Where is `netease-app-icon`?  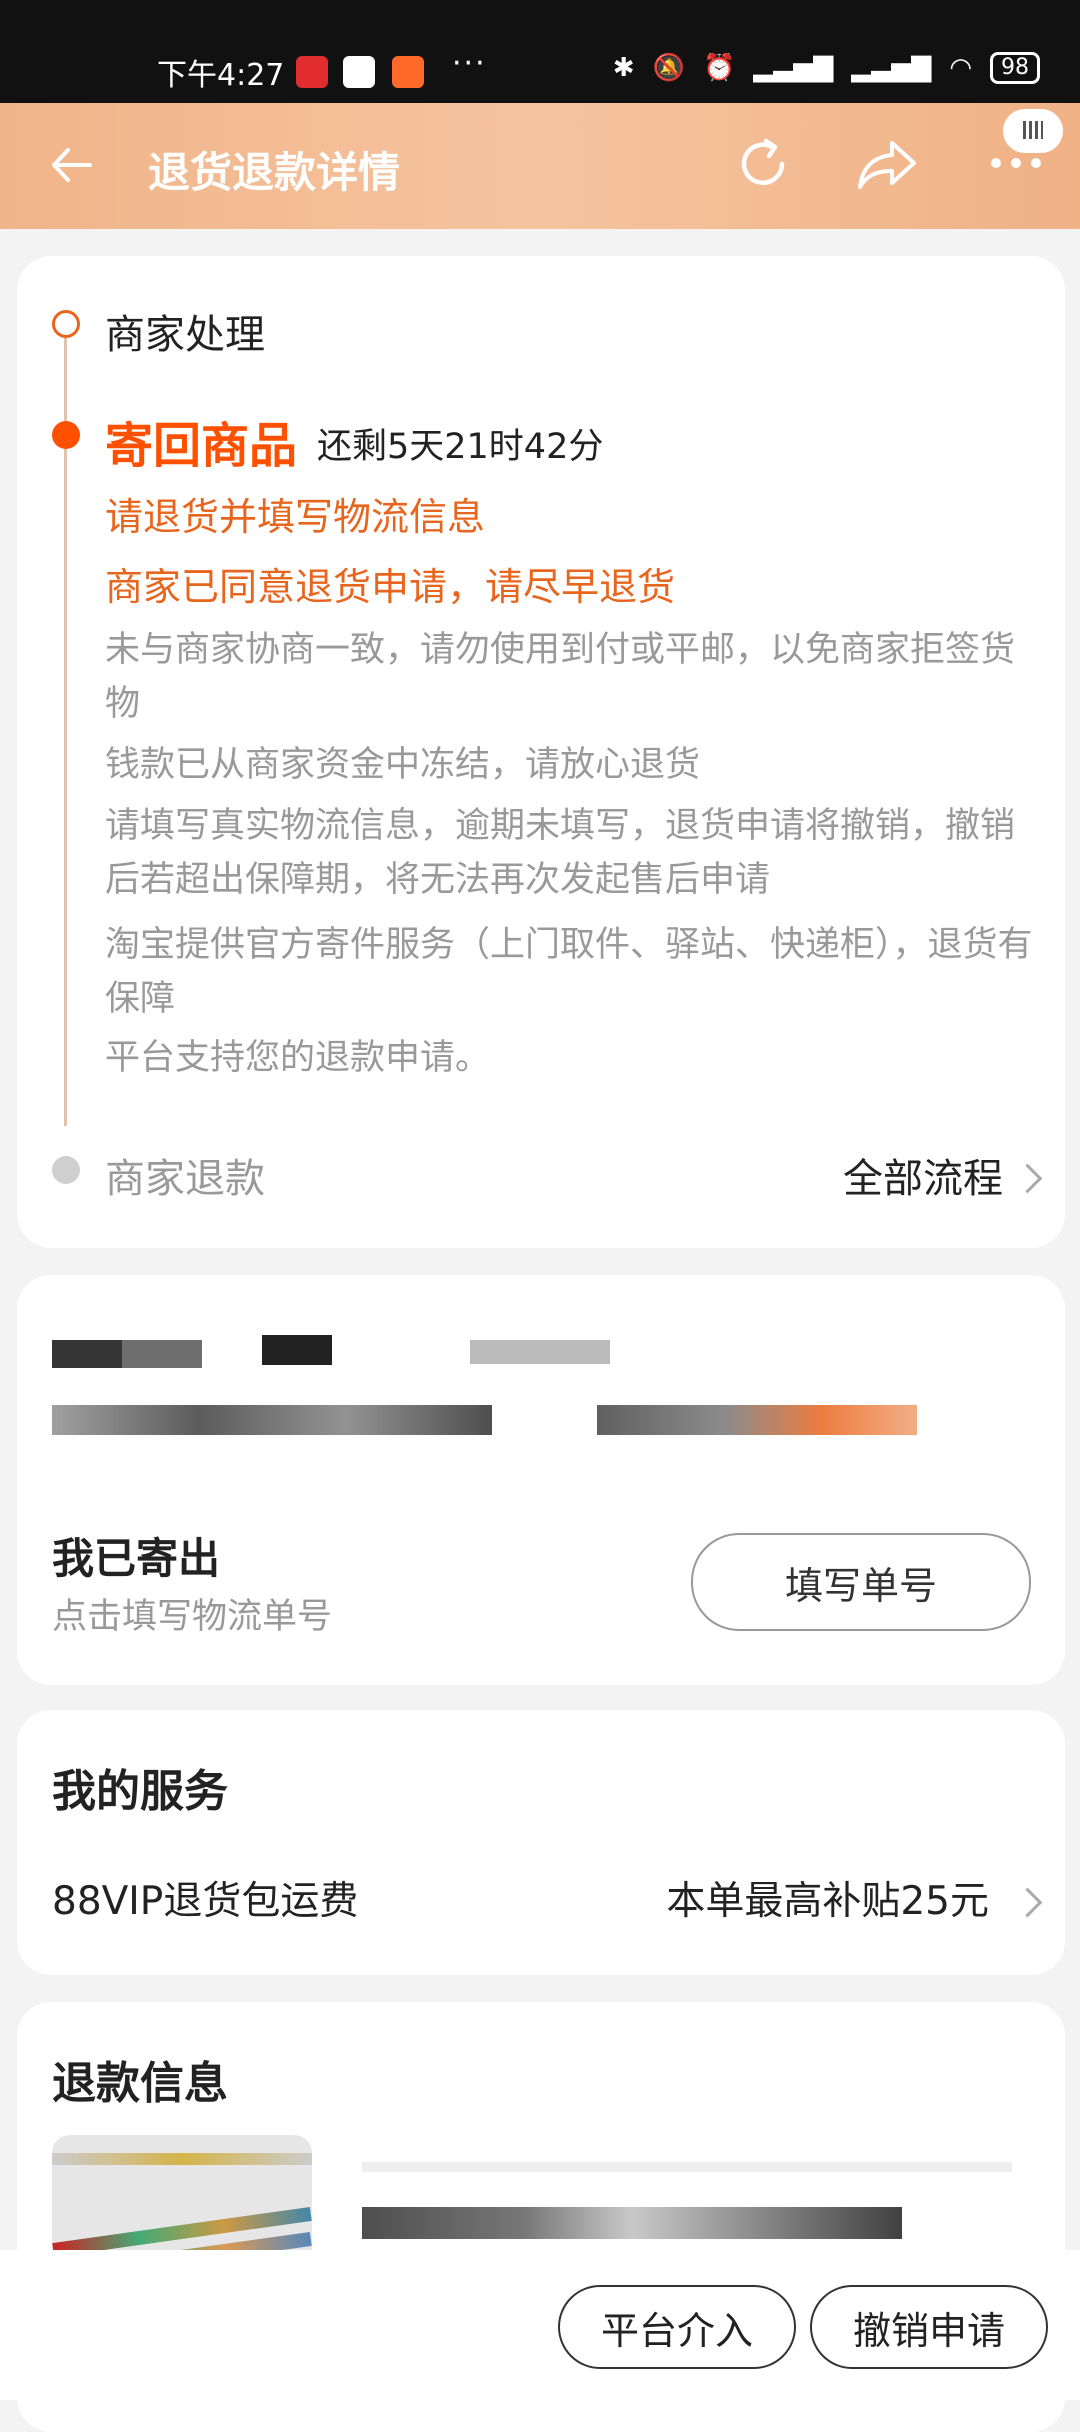 netease-app-icon is located at coordinates (312, 72).